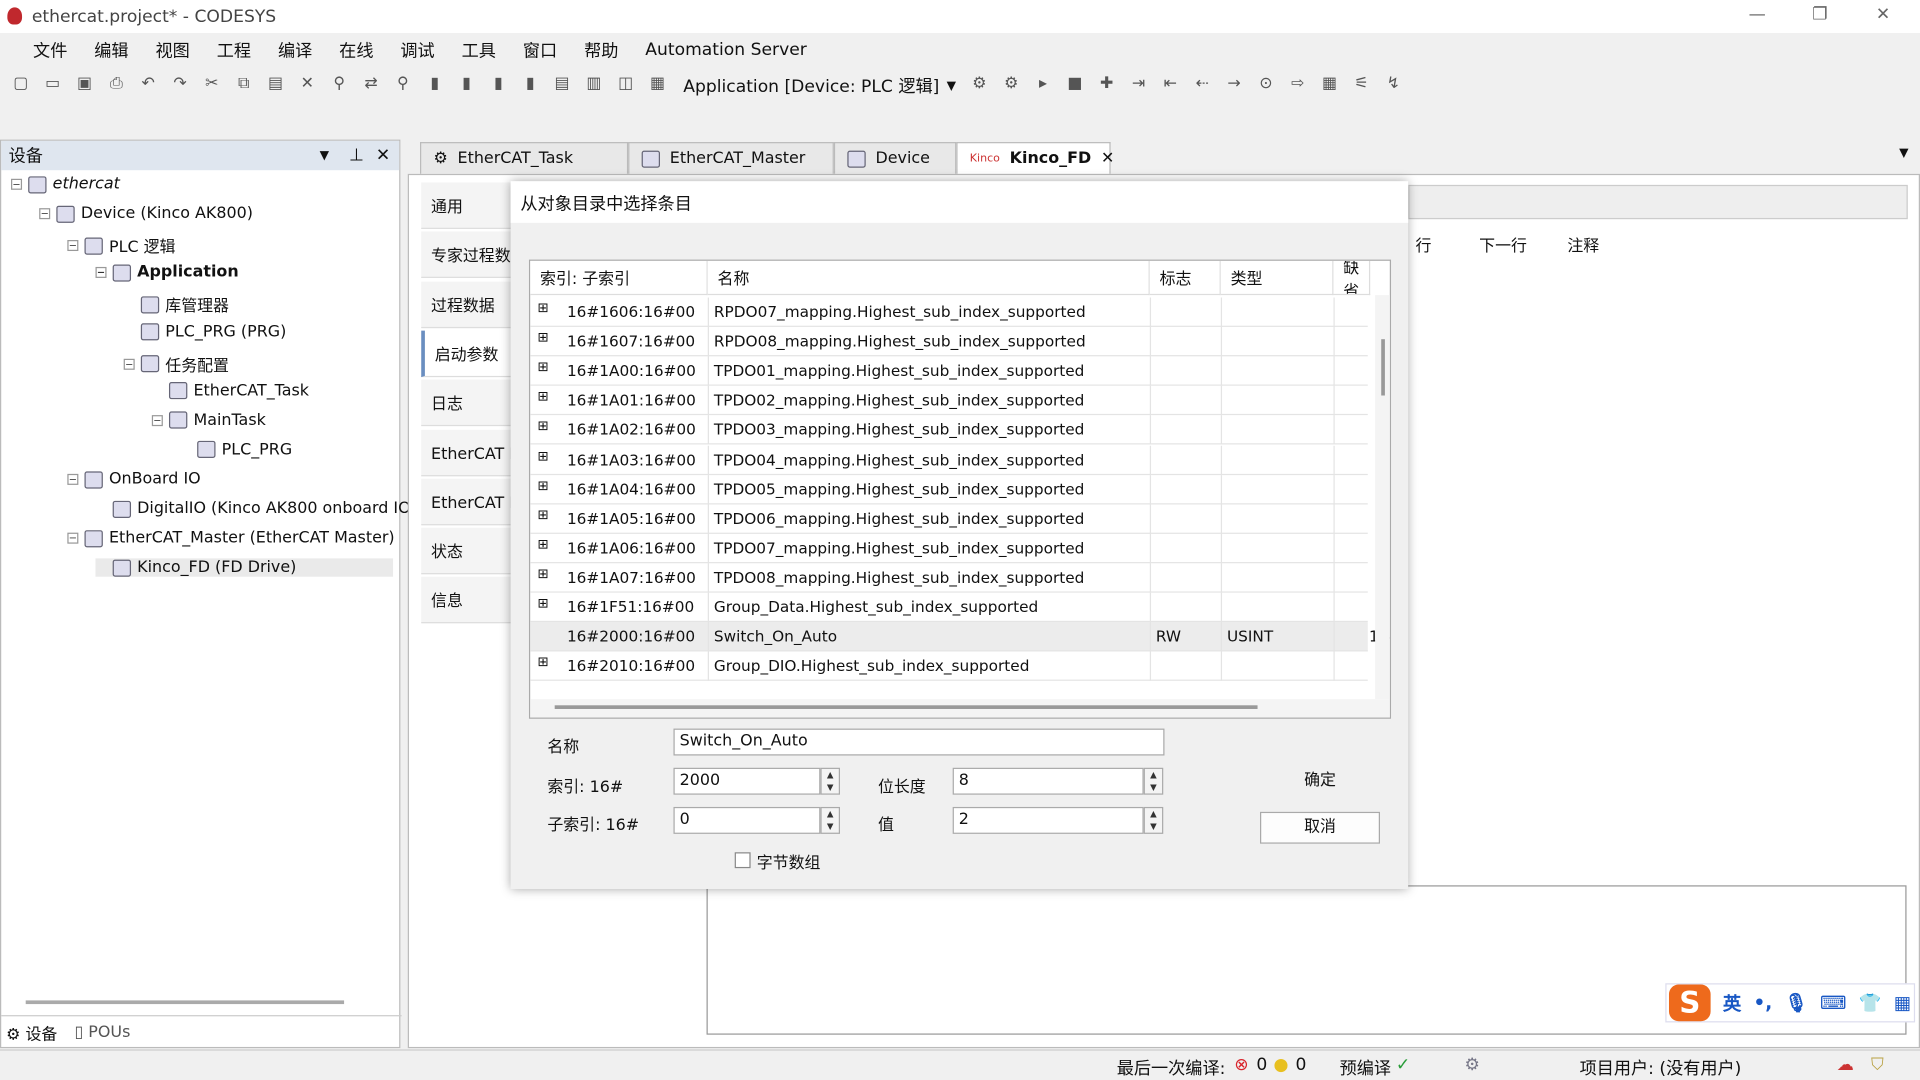 This screenshot has width=1920, height=1080. What do you see at coordinates (466, 403) in the screenshot?
I see `side-tab: 日志` at bounding box center [466, 403].